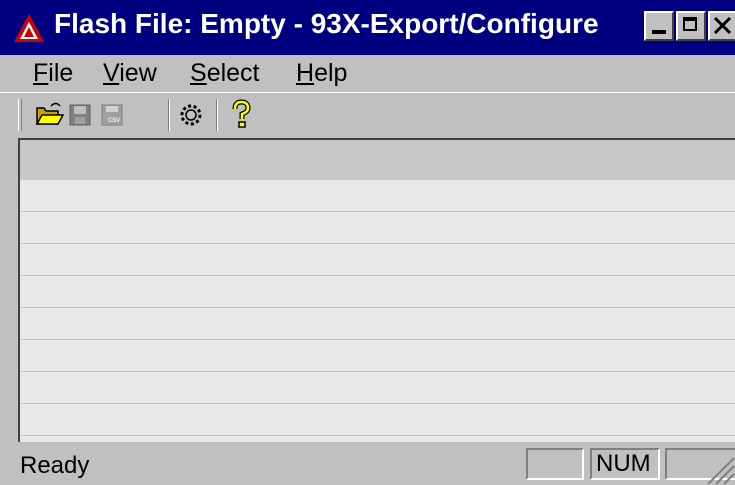 The height and width of the screenshot is (485, 735). I want to click on save-icon, so click(81, 114).